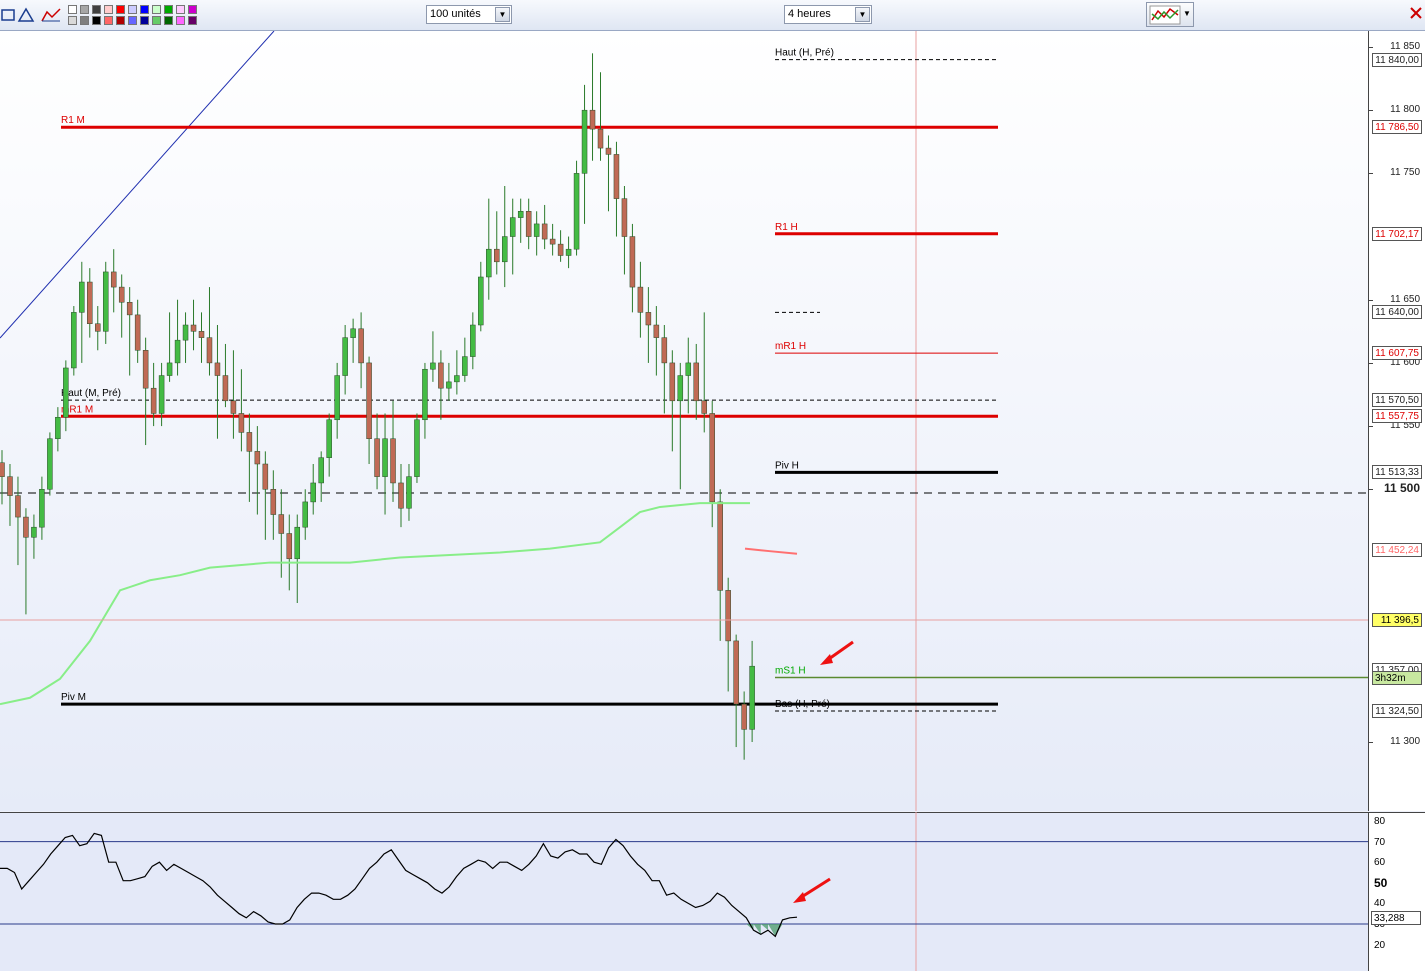  I want to click on rsi-tick-label: 80, so click(1380, 821).